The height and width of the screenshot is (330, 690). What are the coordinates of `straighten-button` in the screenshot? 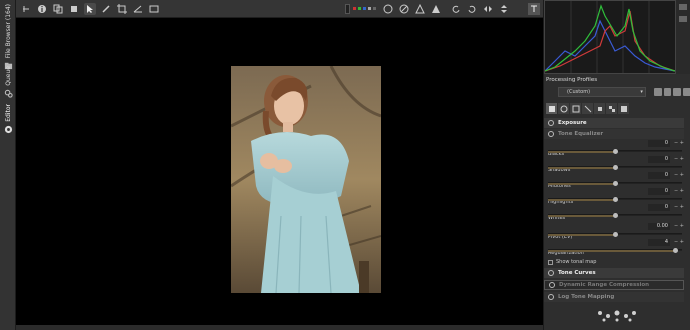 It's located at (138, 9).